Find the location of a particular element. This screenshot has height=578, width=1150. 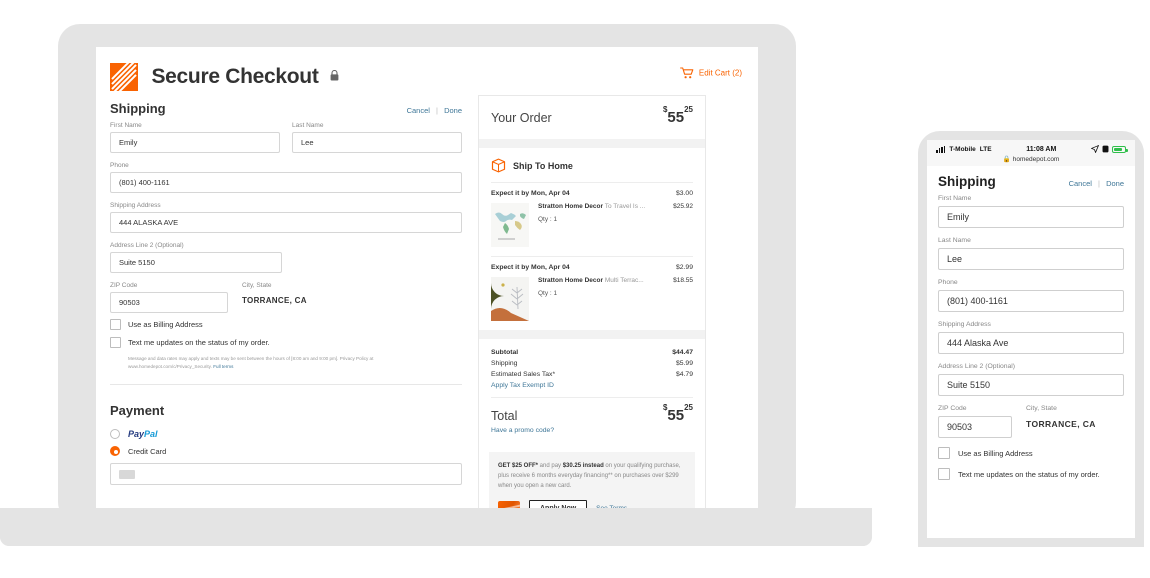

text-updates-checkbox is located at coordinates (115, 342).